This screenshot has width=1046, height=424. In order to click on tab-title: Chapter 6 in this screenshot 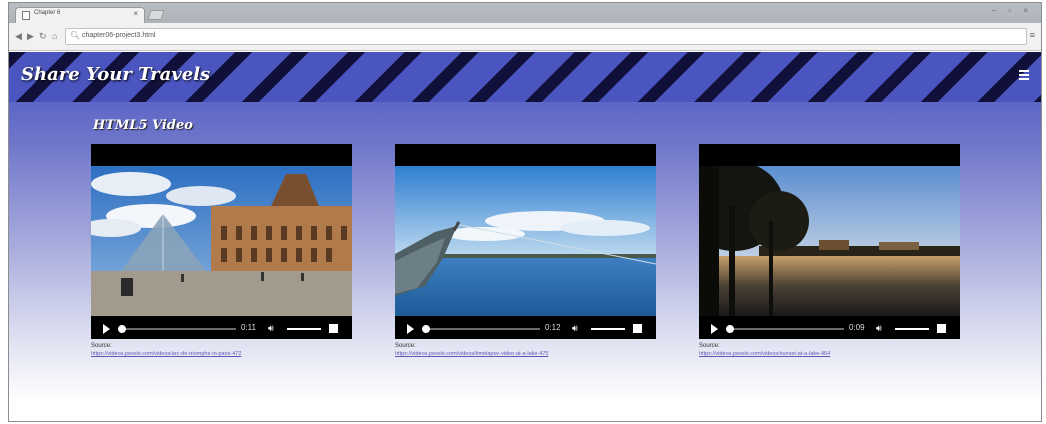, I will do `click(47, 13)`.